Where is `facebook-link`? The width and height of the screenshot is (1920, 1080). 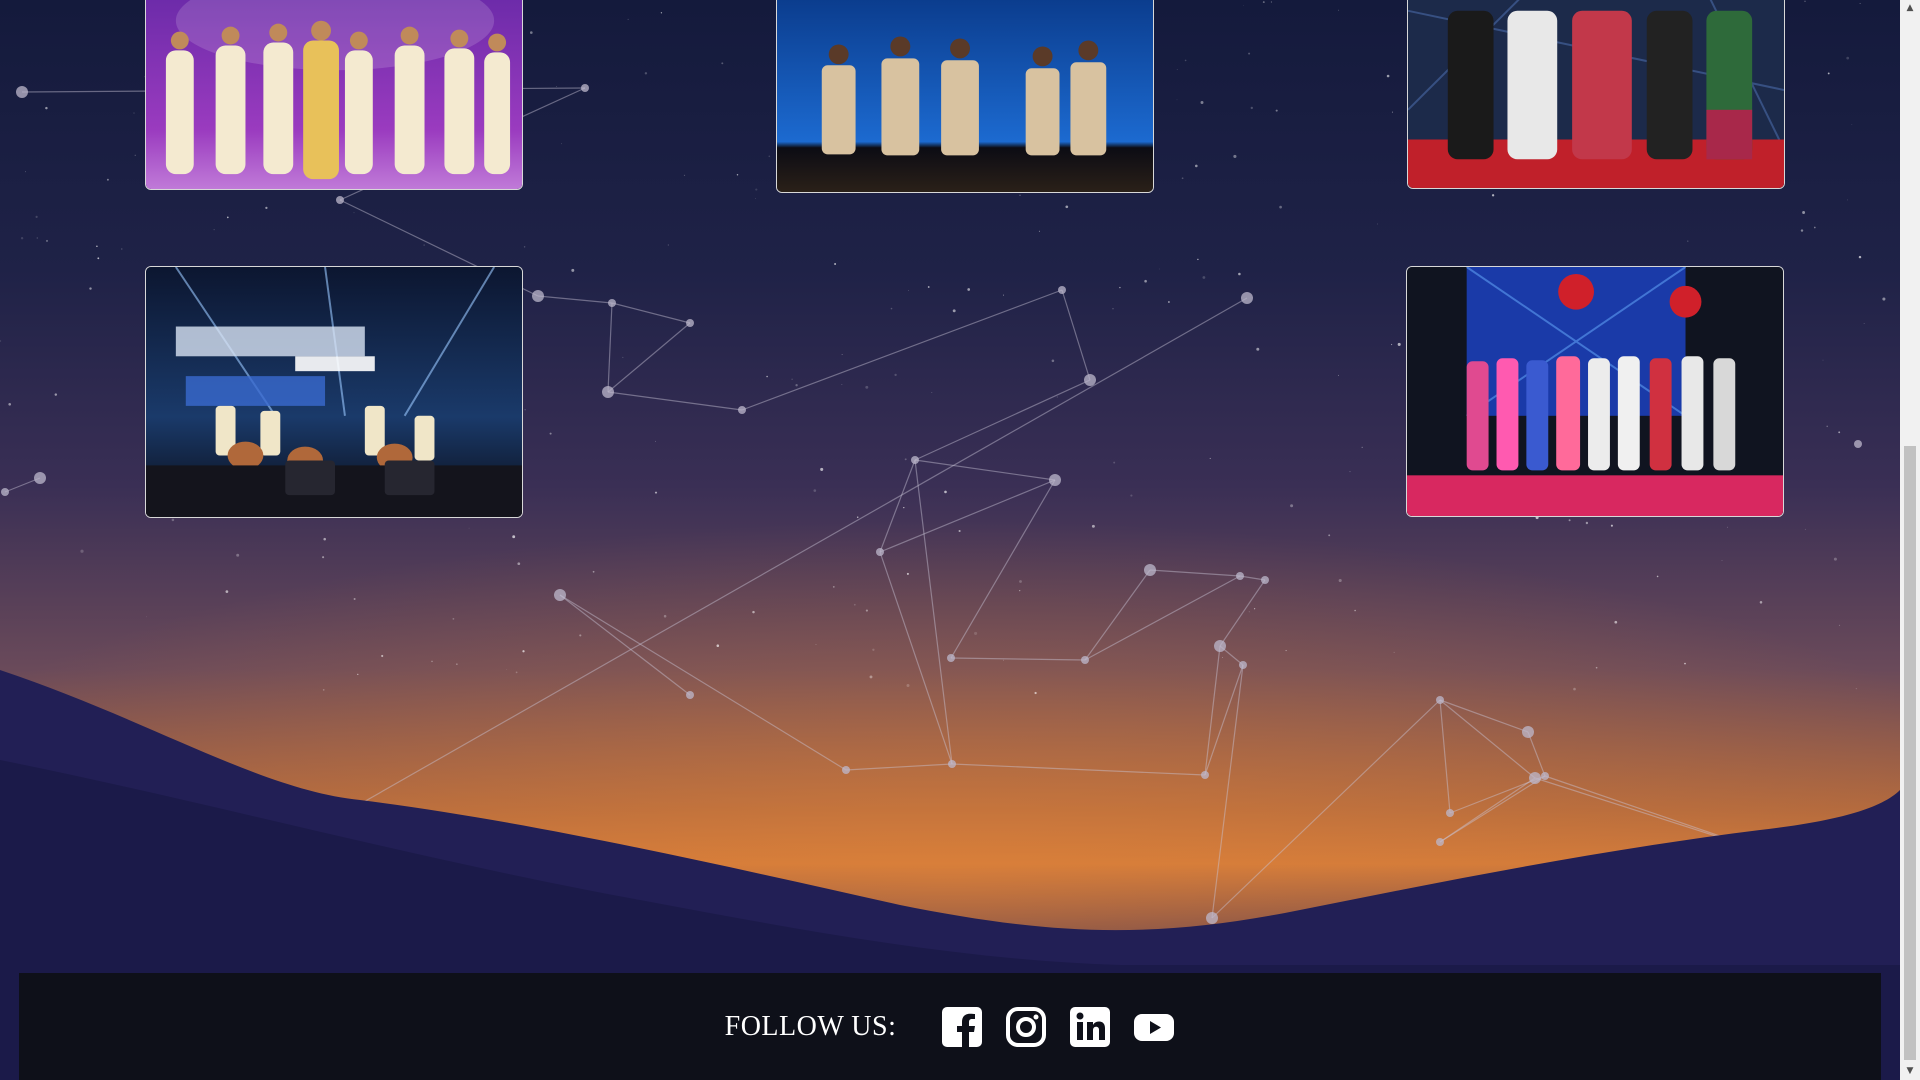 facebook-link is located at coordinates (962, 1027).